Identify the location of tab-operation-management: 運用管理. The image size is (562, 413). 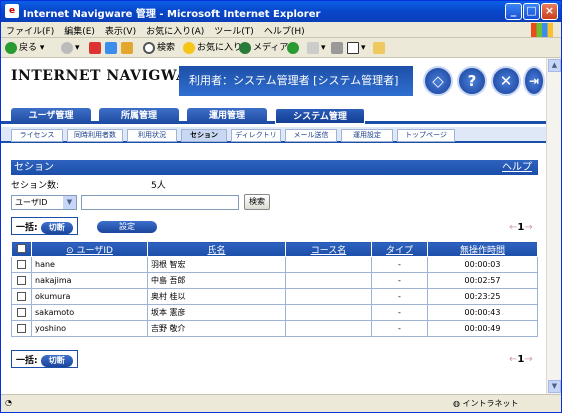
(227, 116).